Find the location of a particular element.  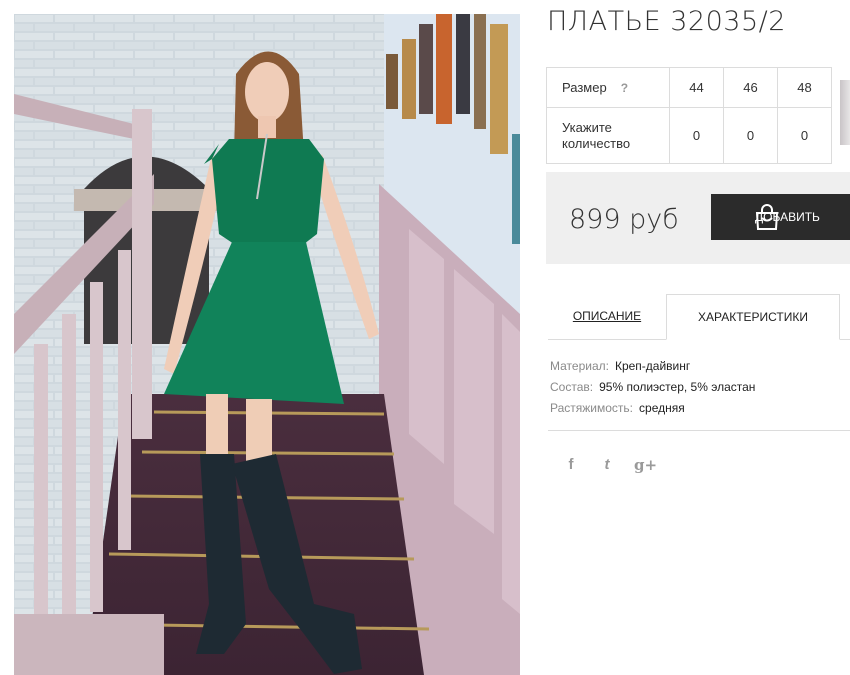

spec-key: Материал: is located at coordinates (579, 366).